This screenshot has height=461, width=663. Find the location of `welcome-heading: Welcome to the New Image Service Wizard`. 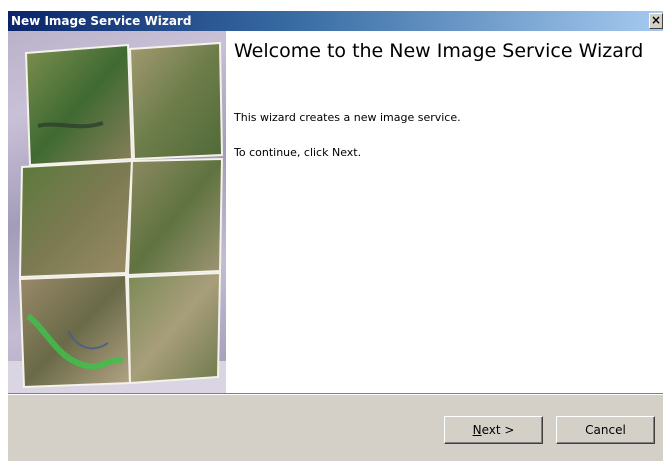

welcome-heading: Welcome to the New Image Service Wizard is located at coordinates (439, 51).